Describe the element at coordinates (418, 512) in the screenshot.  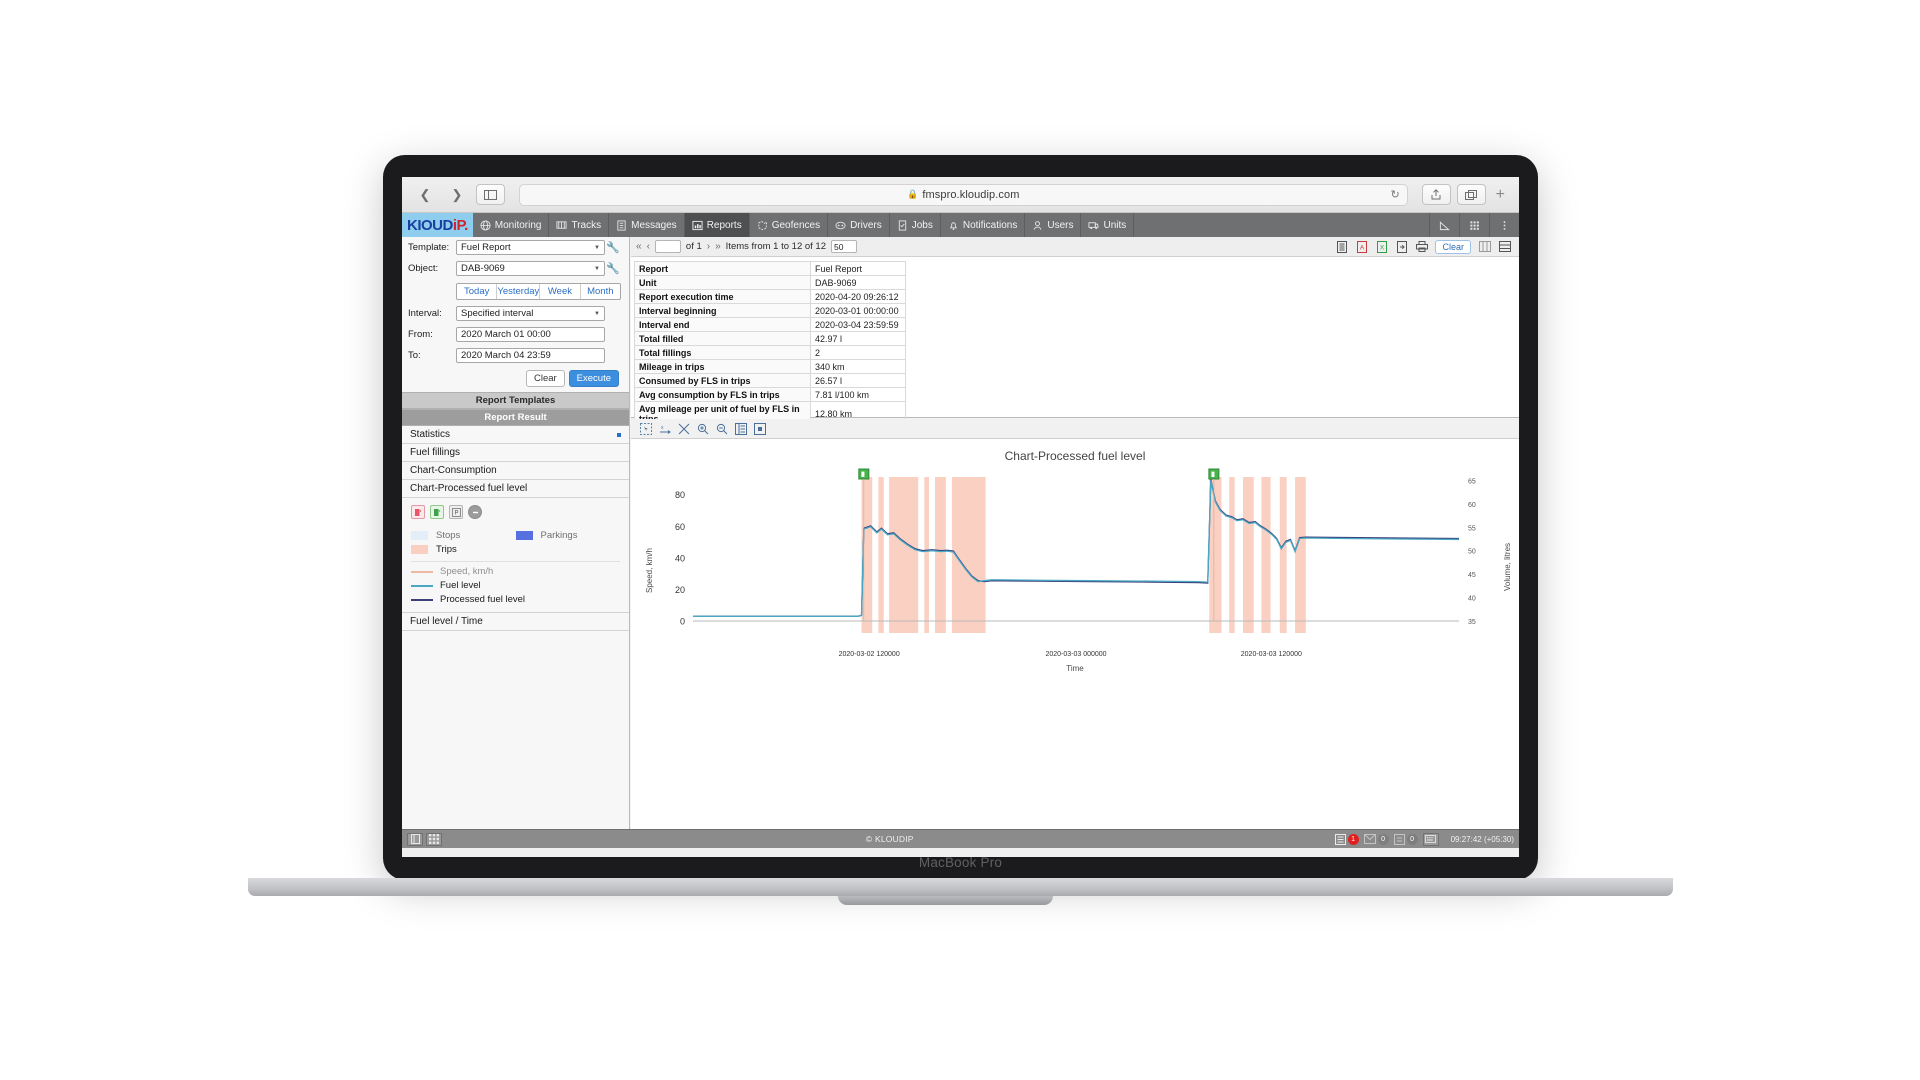
I see `fuel-filling-icon` at that location.